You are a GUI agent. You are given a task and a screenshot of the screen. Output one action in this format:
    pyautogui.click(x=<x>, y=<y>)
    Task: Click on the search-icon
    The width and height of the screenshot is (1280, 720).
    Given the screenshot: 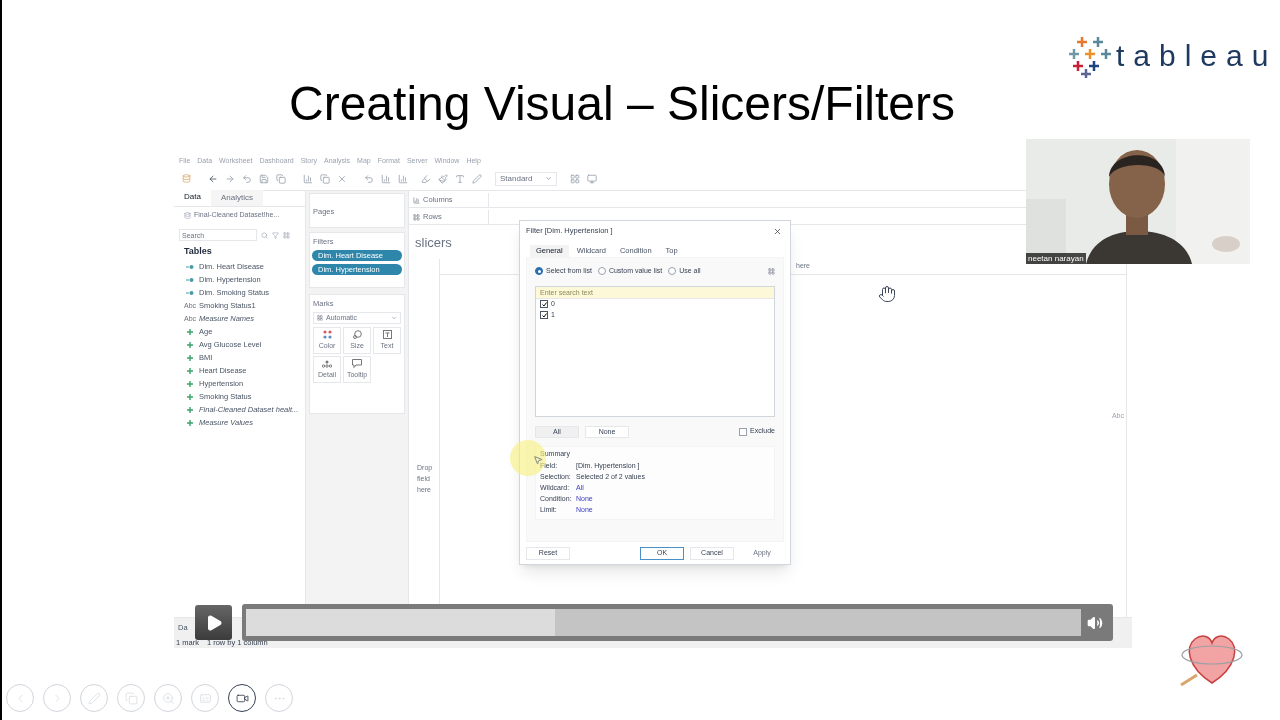 What is the action you would take?
    pyautogui.click(x=264, y=235)
    